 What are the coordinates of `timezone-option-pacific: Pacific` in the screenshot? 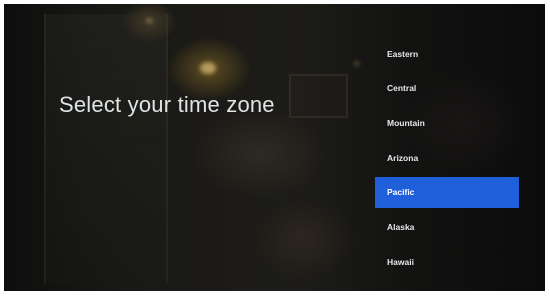 It's located at (447, 192).